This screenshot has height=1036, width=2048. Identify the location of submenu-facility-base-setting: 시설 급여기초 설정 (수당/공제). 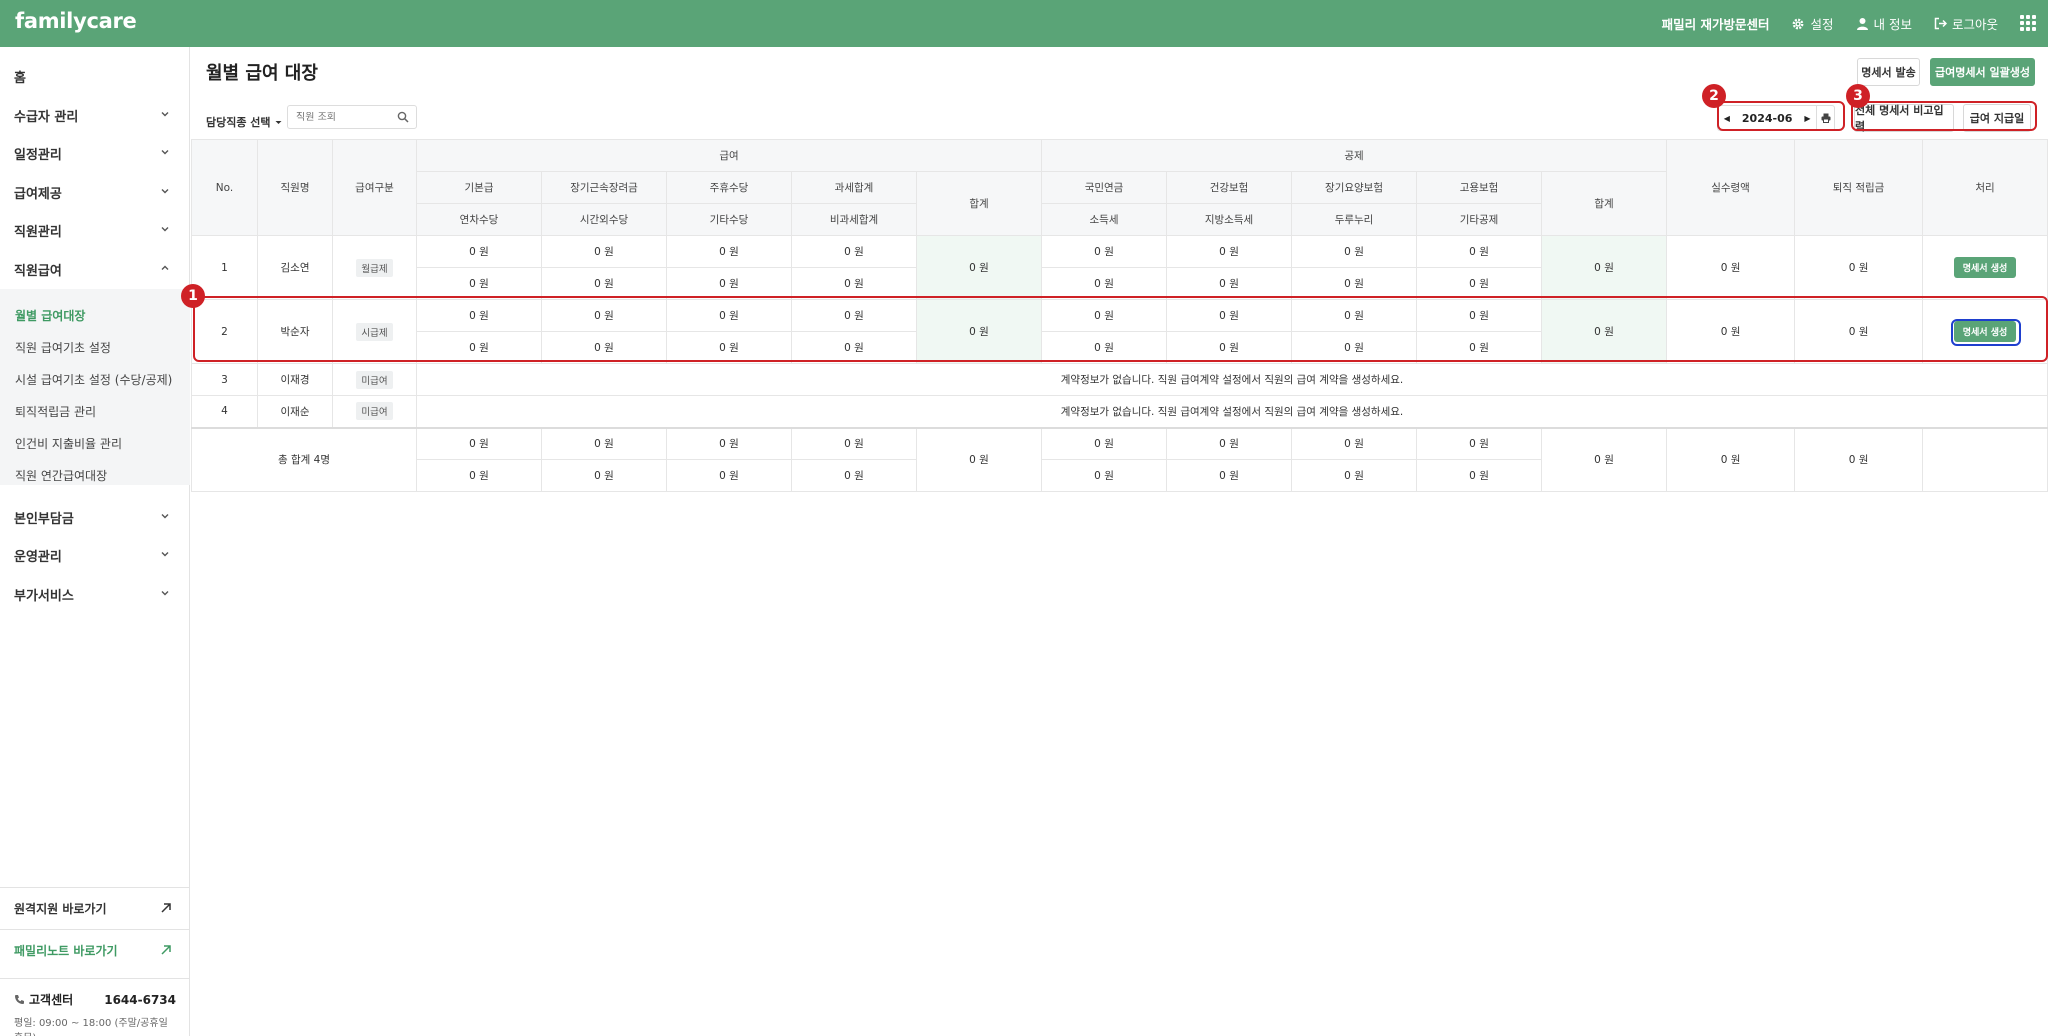
(93, 379).